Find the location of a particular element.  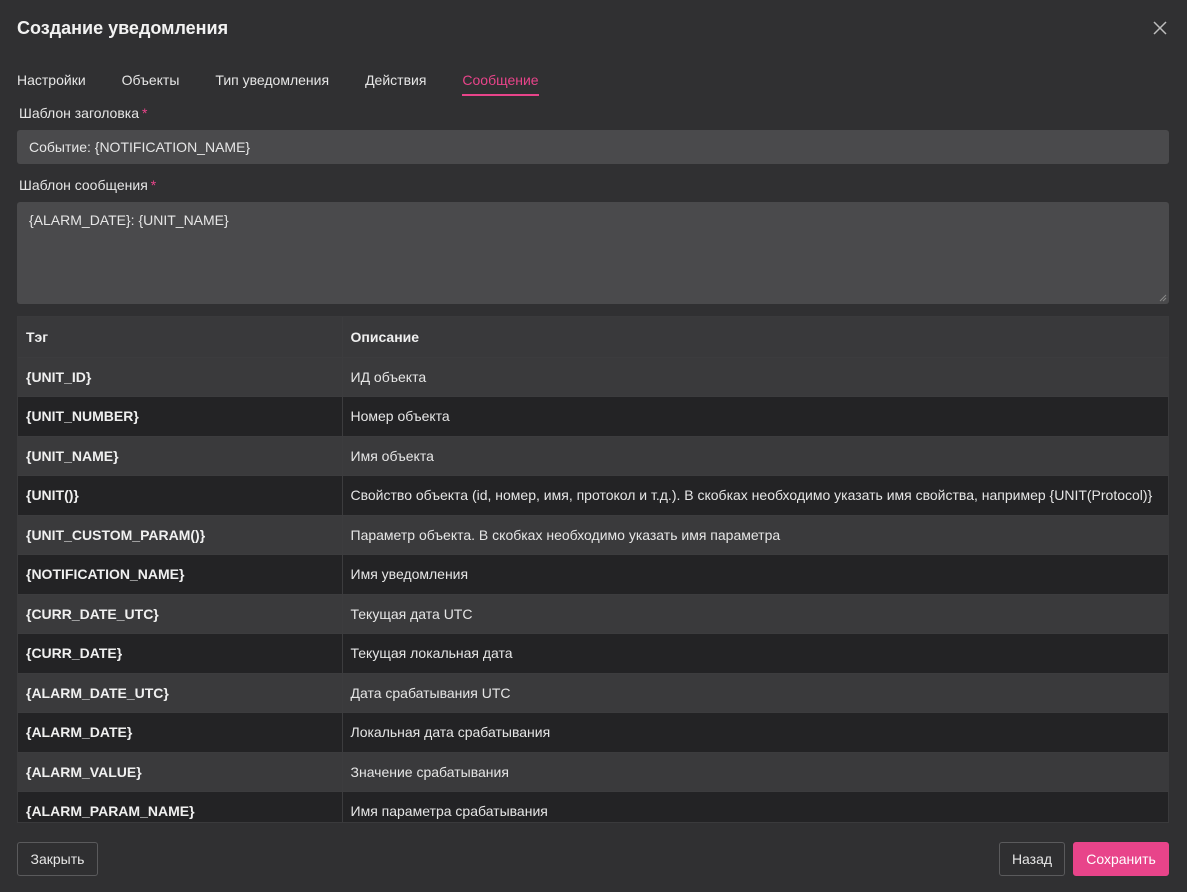

tag-cell: {ALARM_DATE} is located at coordinates (180, 732).